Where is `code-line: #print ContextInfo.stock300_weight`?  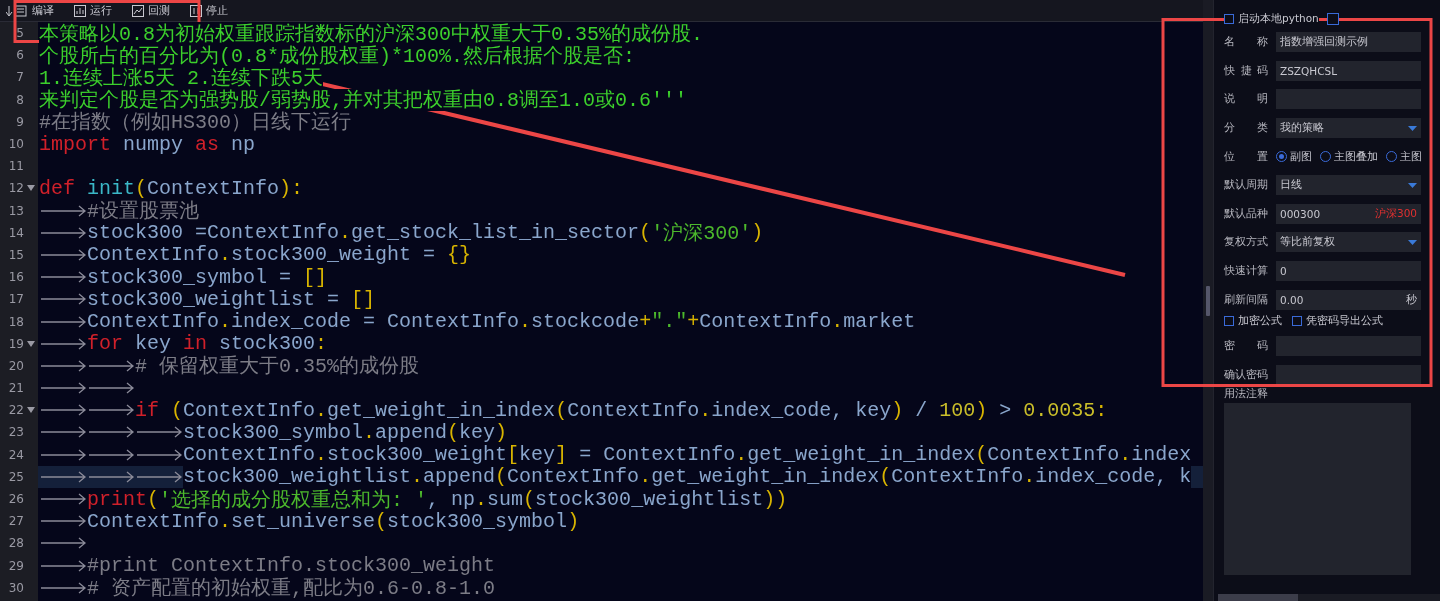
code-line: #print ContextInfo.stock300_weight is located at coordinates (267, 565).